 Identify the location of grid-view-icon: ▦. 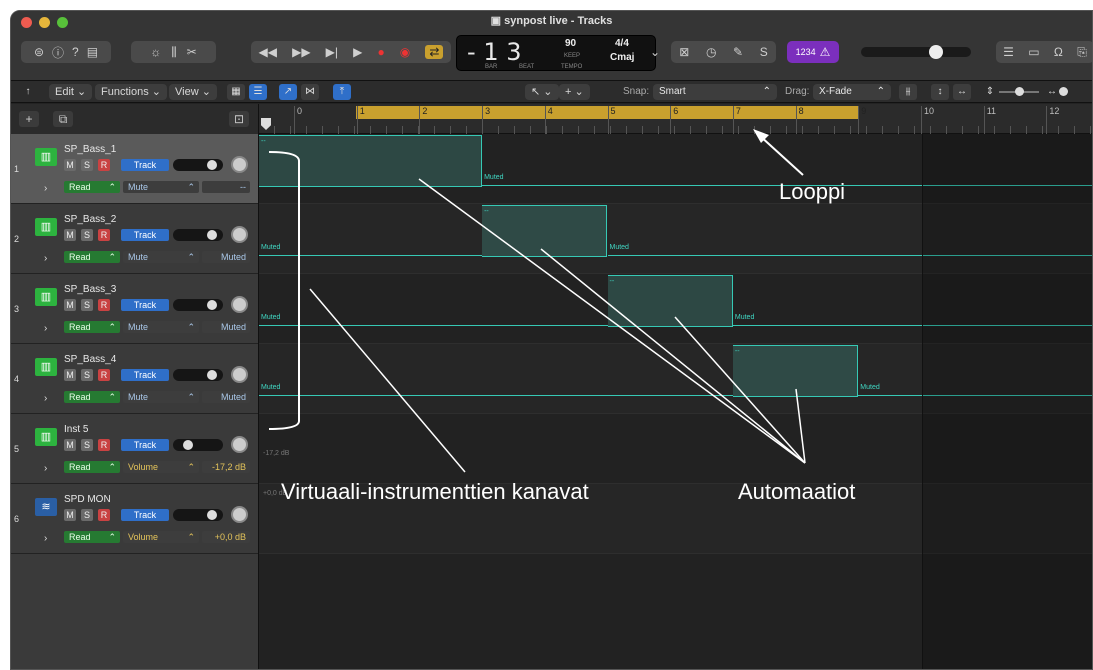
(236, 92).